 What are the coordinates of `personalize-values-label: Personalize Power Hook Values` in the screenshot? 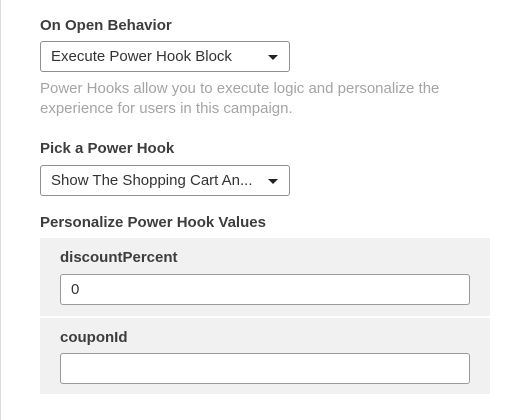 It's located at (153, 222).